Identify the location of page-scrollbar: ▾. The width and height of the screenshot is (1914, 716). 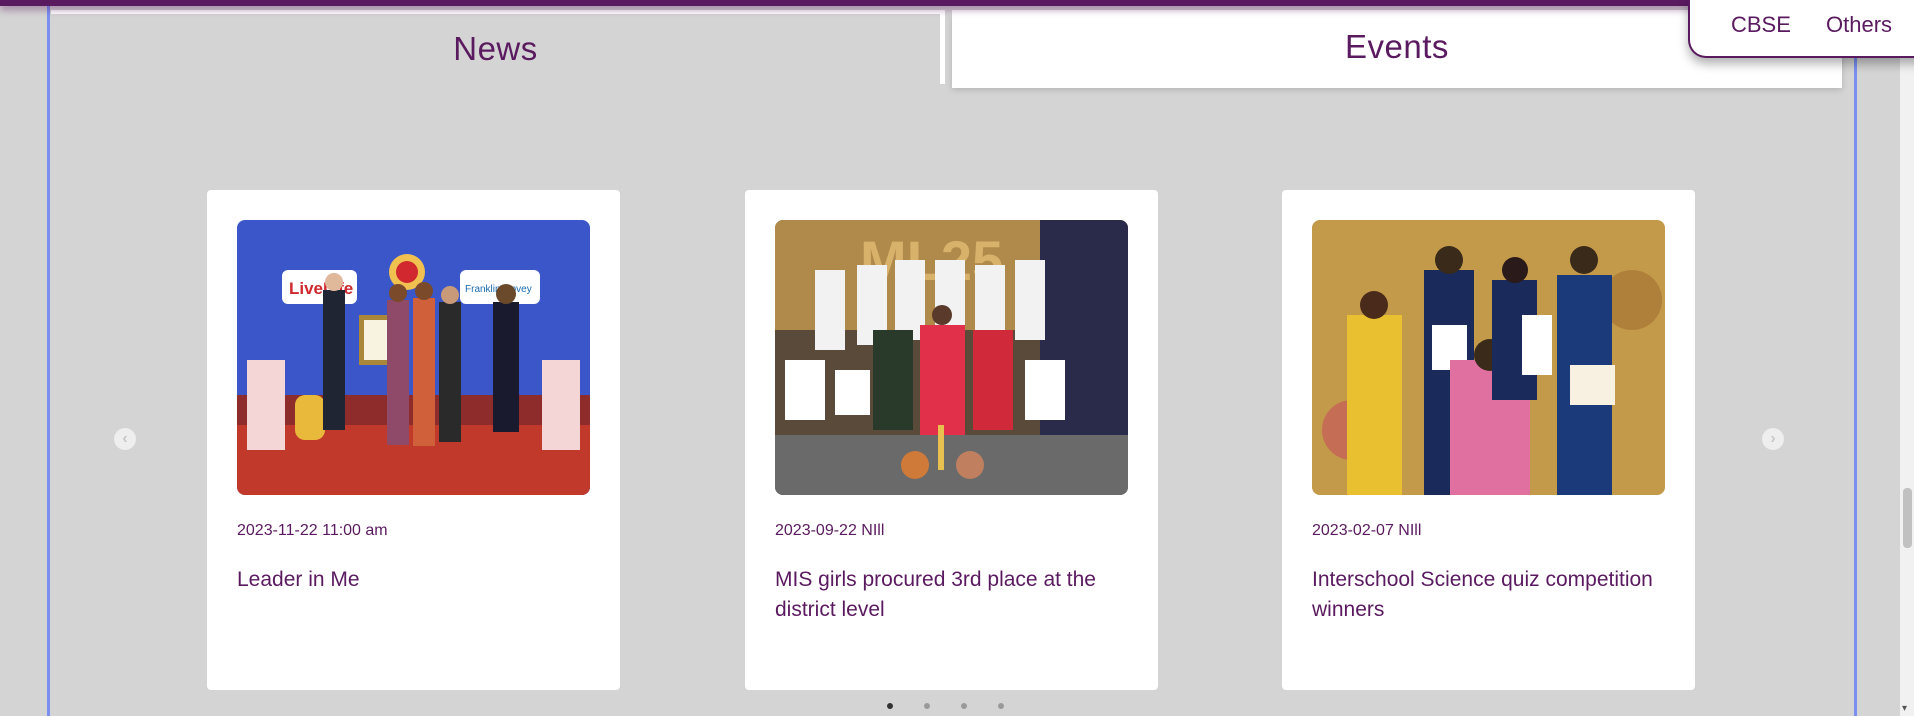
(1907, 358).